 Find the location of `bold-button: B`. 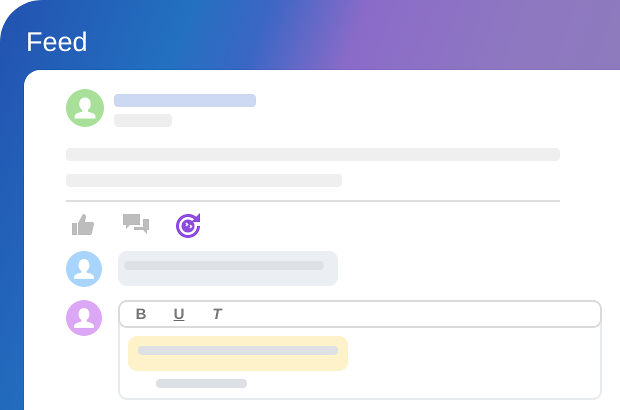

bold-button: B is located at coordinates (141, 314).